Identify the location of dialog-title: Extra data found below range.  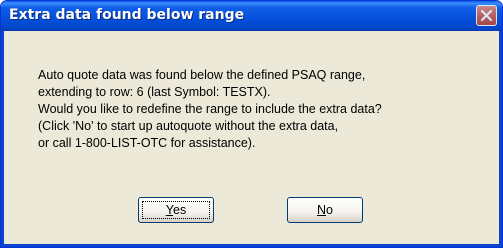
(127, 15).